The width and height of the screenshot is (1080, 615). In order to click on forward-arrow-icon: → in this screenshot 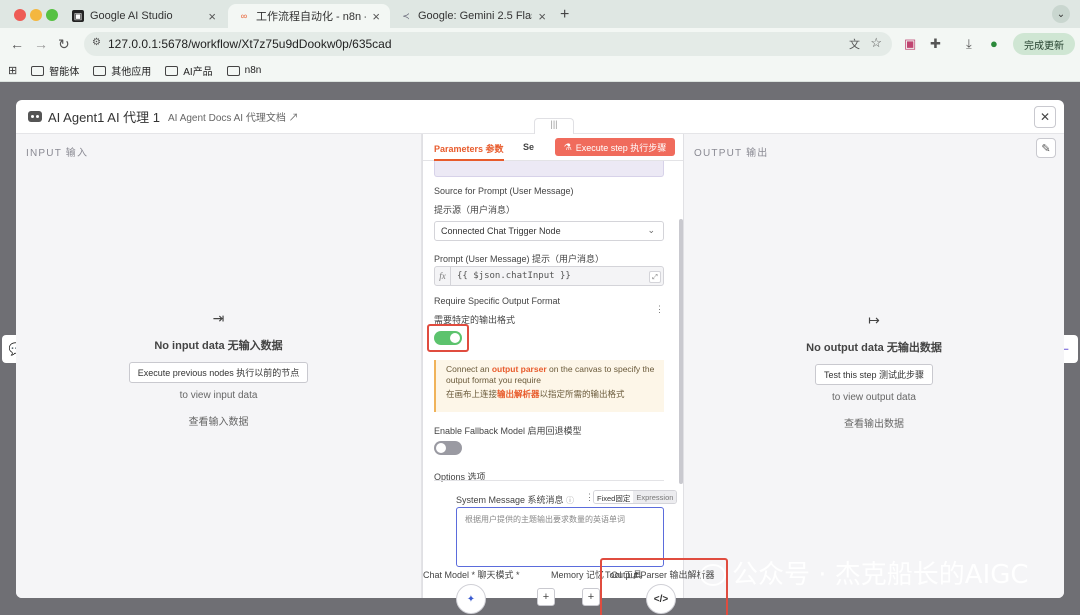, I will do `click(41, 44)`.